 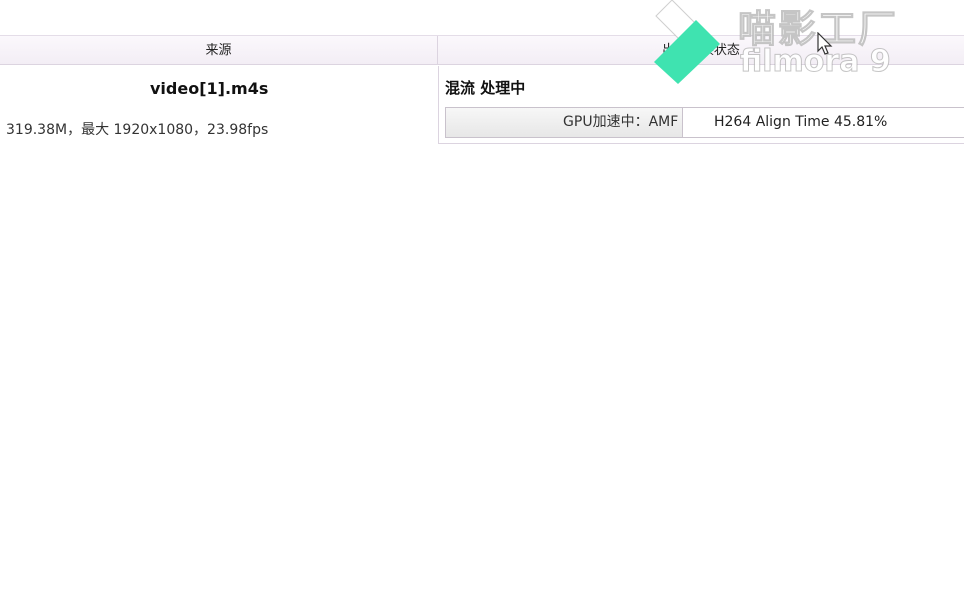 What do you see at coordinates (219, 50) in the screenshot?
I see `column-header-source: 来源` at bounding box center [219, 50].